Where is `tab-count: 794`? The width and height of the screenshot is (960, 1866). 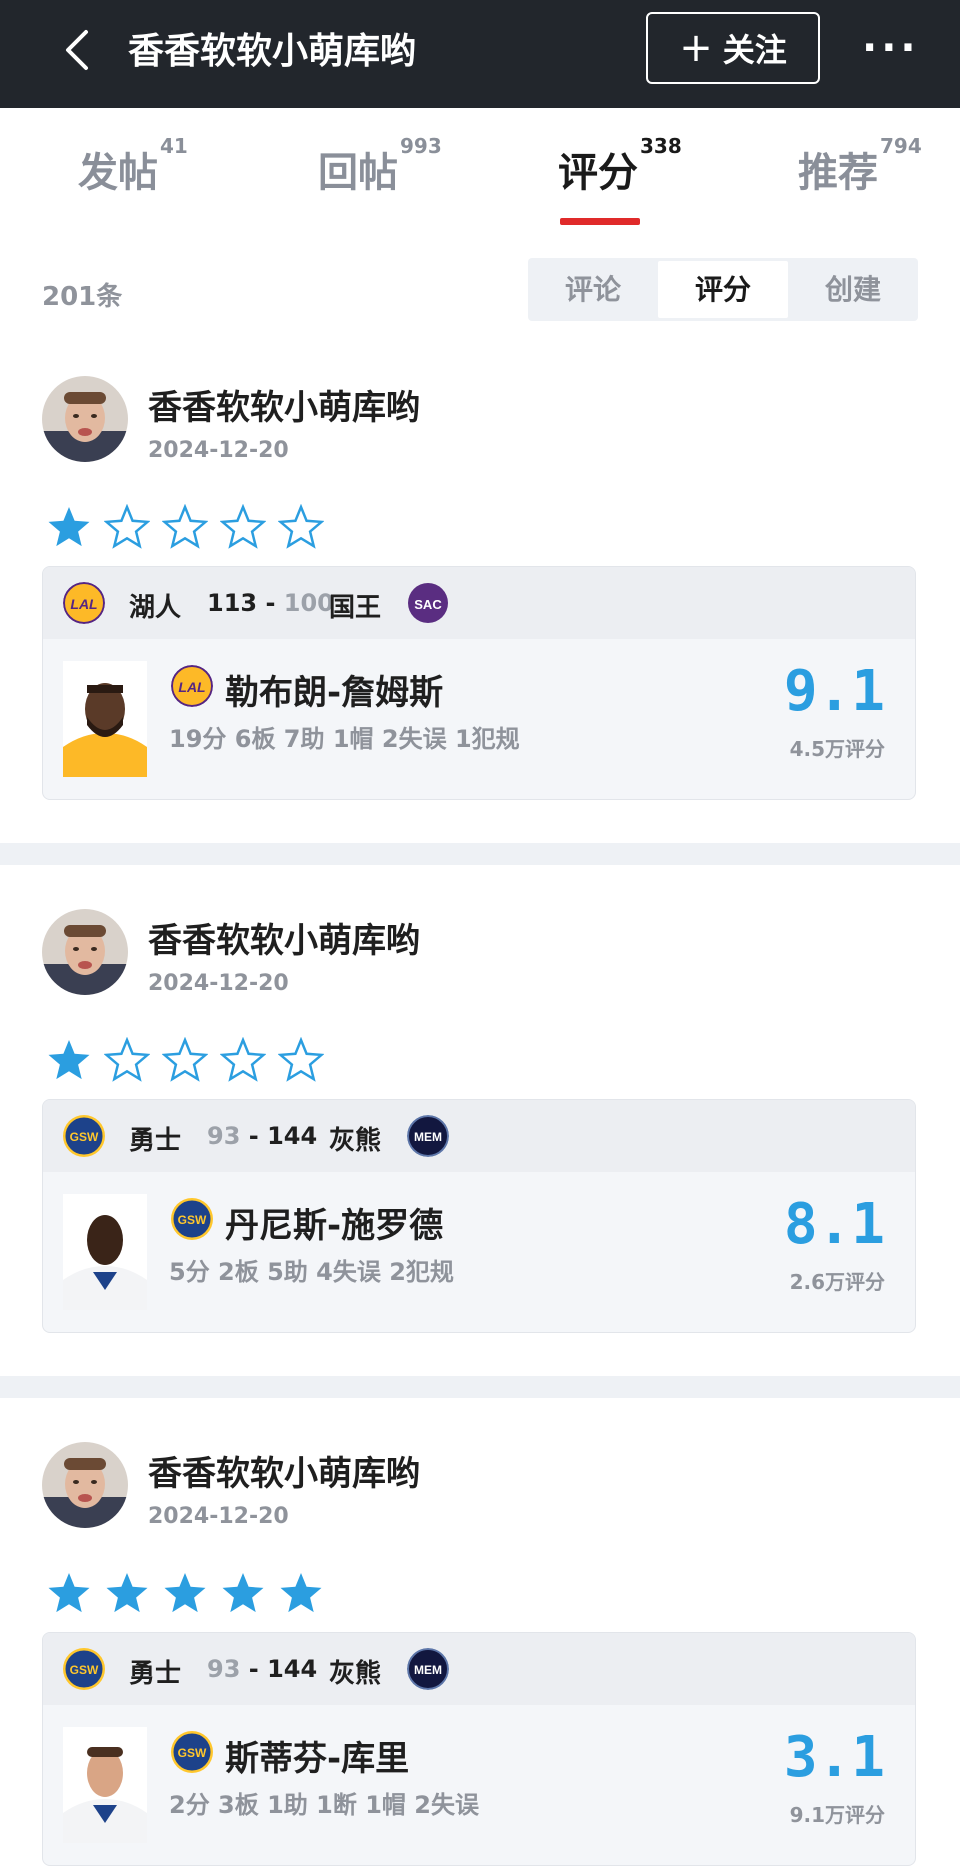 tab-count: 794 is located at coordinates (901, 146).